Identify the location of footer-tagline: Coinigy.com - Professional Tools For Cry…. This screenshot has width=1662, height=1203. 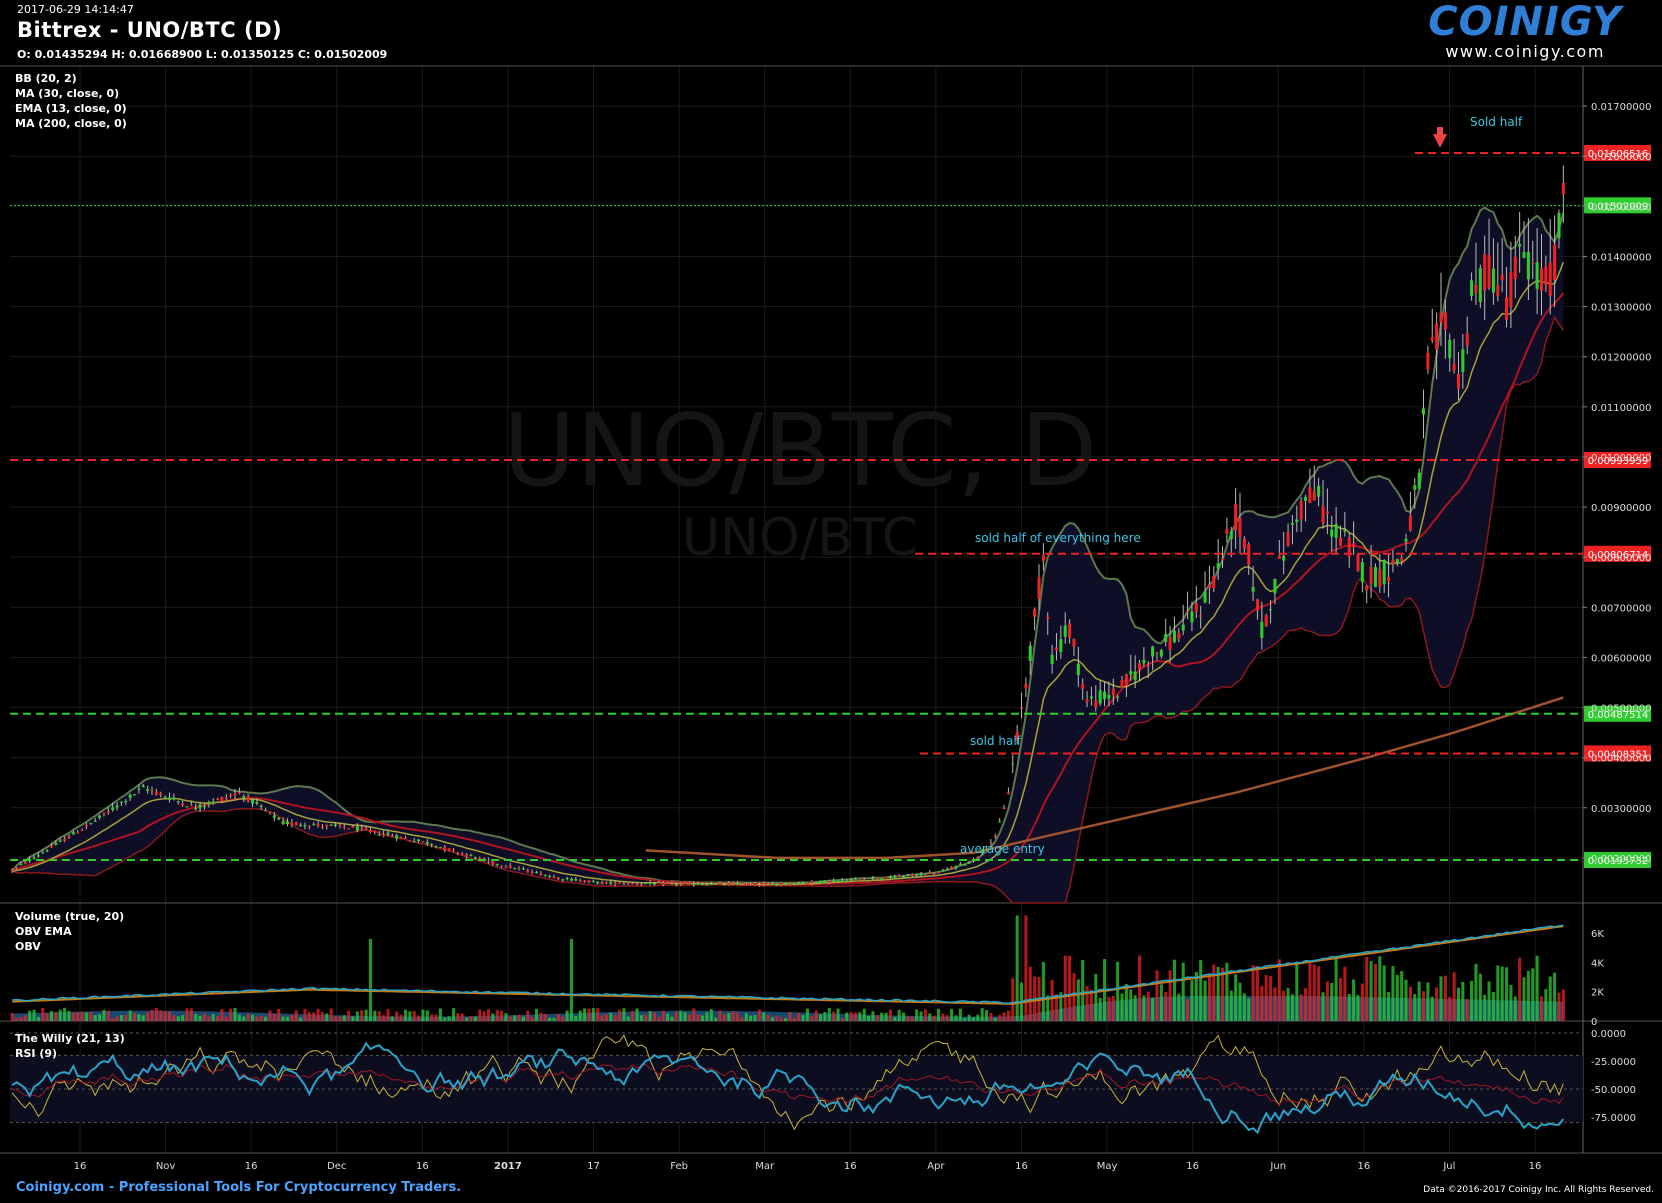
(238, 1187).